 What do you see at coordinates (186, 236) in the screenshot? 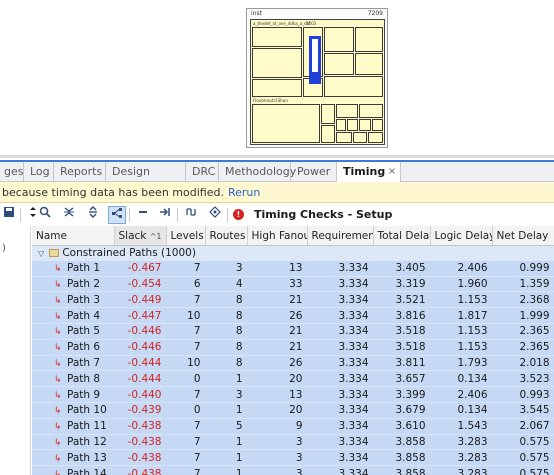
I see `column-header-levels: Levels` at bounding box center [186, 236].